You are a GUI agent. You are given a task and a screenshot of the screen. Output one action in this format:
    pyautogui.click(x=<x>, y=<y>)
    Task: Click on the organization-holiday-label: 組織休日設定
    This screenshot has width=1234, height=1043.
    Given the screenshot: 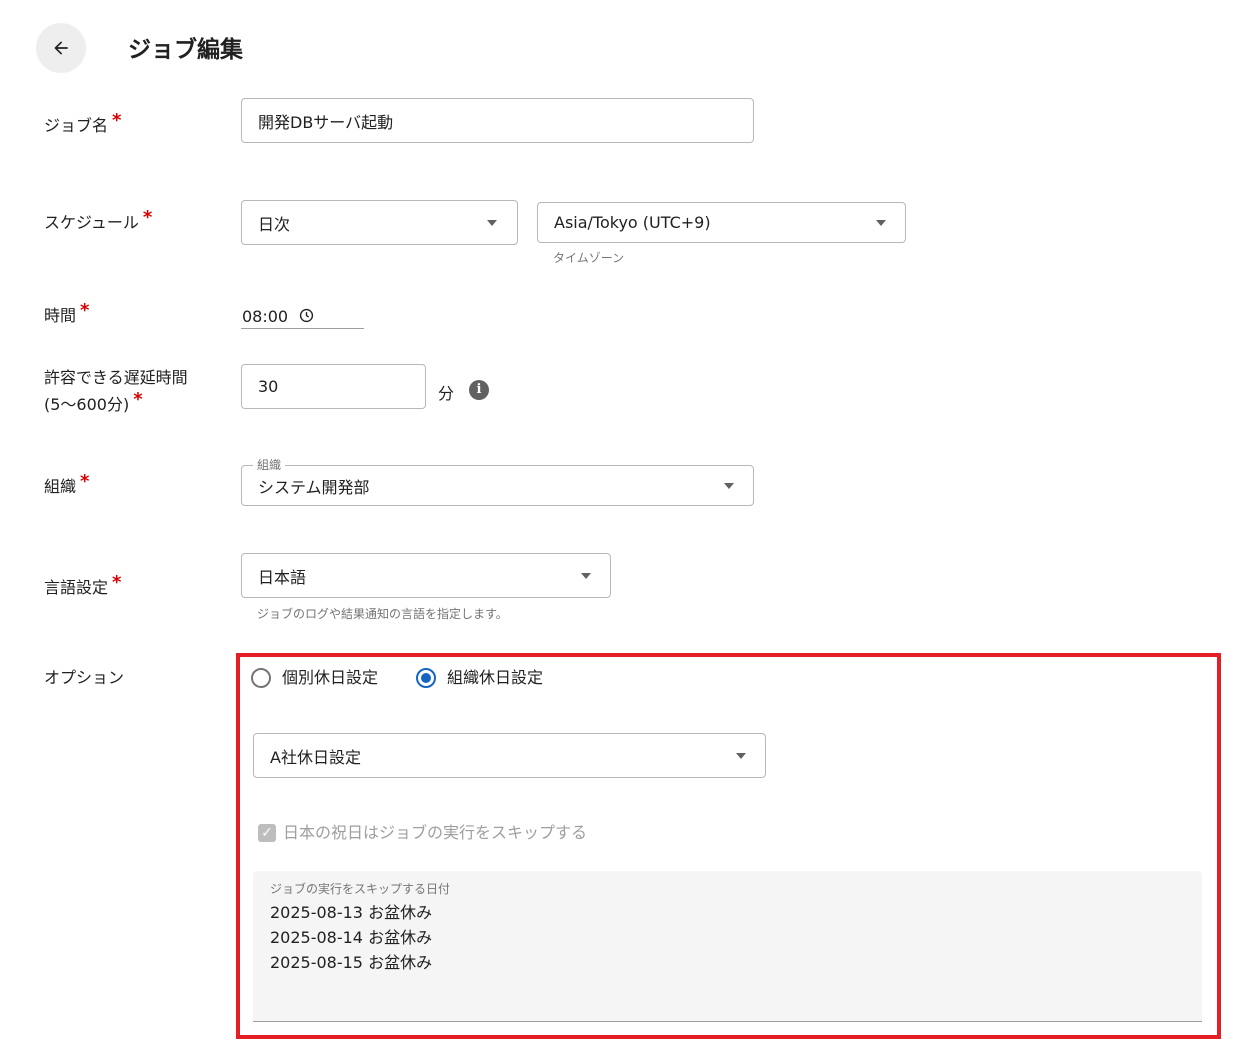 What is the action you would take?
    pyautogui.click(x=495, y=678)
    